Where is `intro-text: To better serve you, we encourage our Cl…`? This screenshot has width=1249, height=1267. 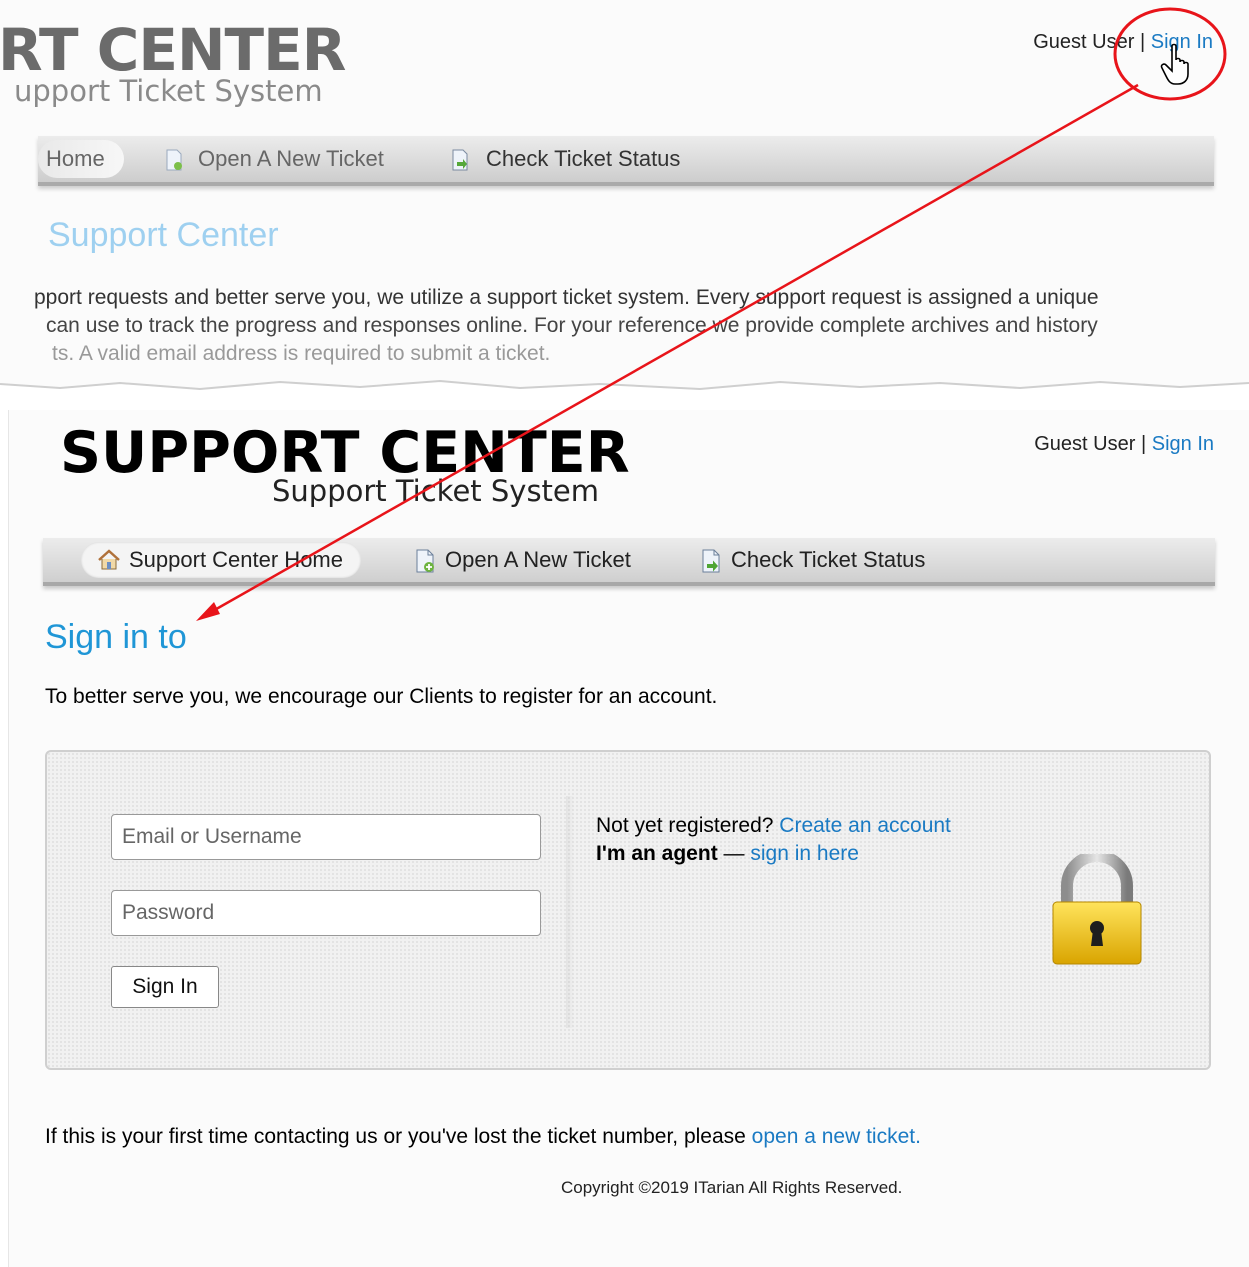 intro-text: To better serve you, we encourage our Cl… is located at coordinates (381, 696).